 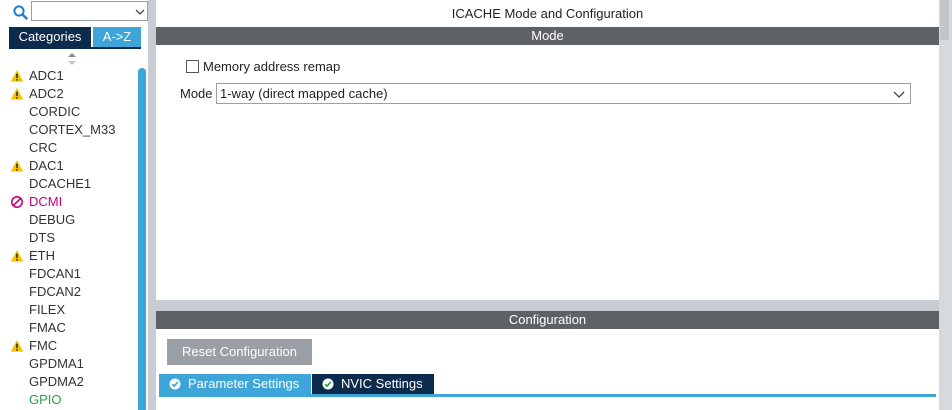 What do you see at coordinates (382, 383) in the screenshot?
I see `tab-label: NVIC Settings` at bounding box center [382, 383].